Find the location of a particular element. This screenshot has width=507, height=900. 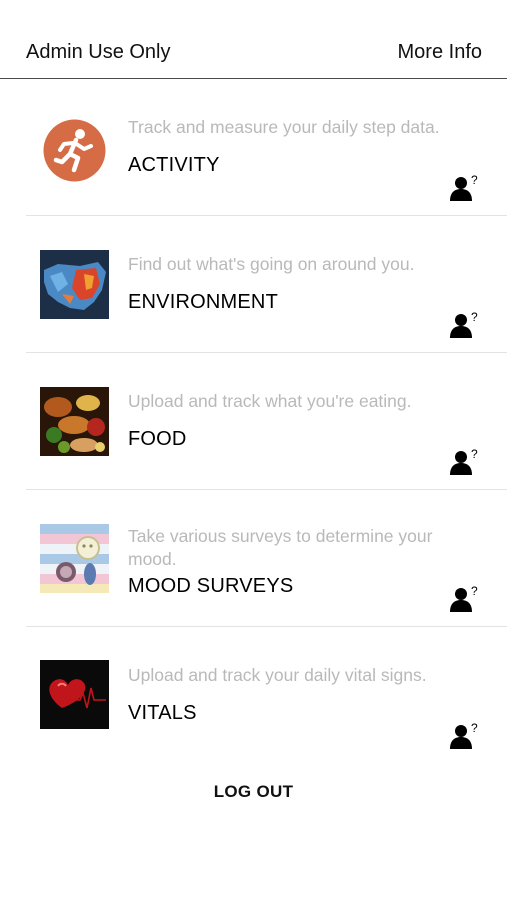

environment-description: Find out what's going on around you. is located at coordinates (271, 264).